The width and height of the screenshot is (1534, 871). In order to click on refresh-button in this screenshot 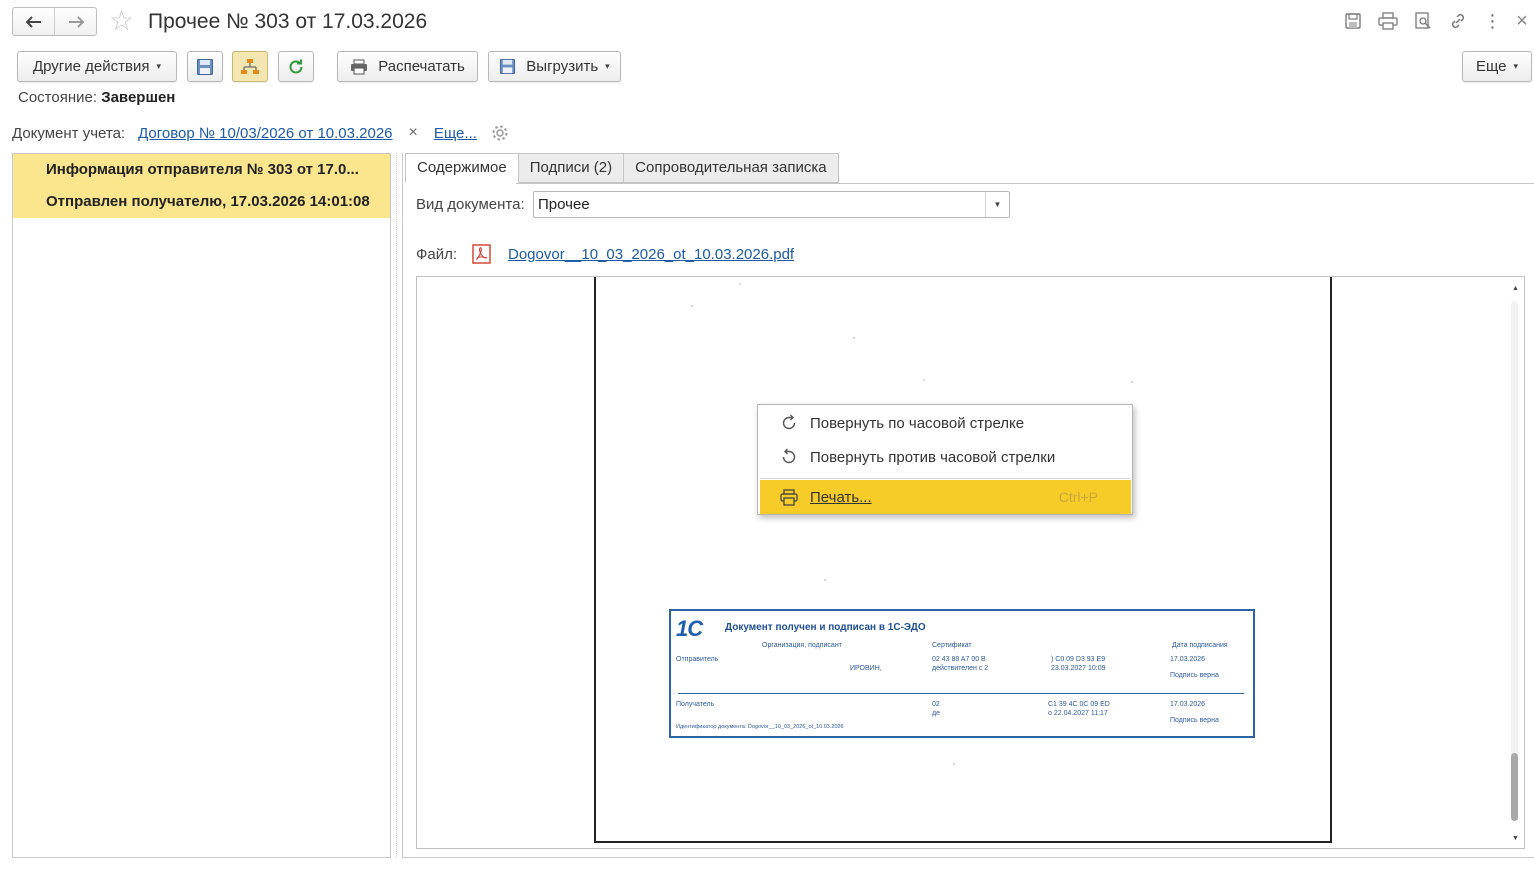, I will do `click(296, 66)`.